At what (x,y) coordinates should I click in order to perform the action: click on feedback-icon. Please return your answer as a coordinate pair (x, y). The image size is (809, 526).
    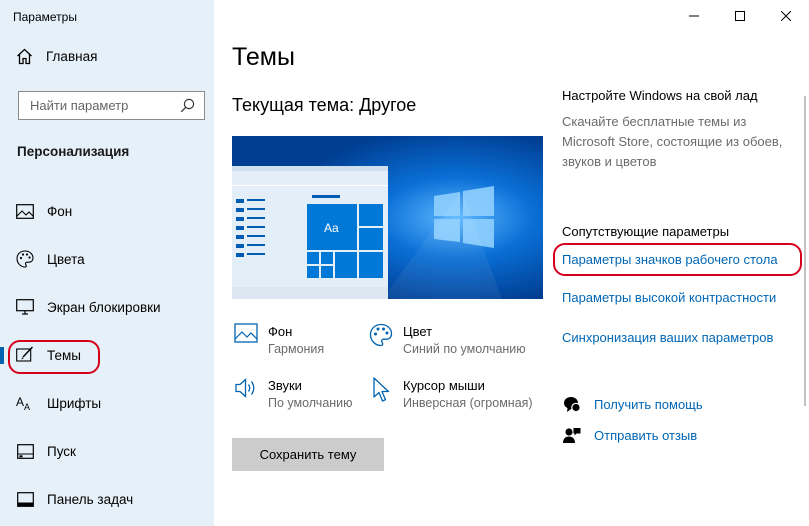
    Looking at the image, I should click on (572, 435).